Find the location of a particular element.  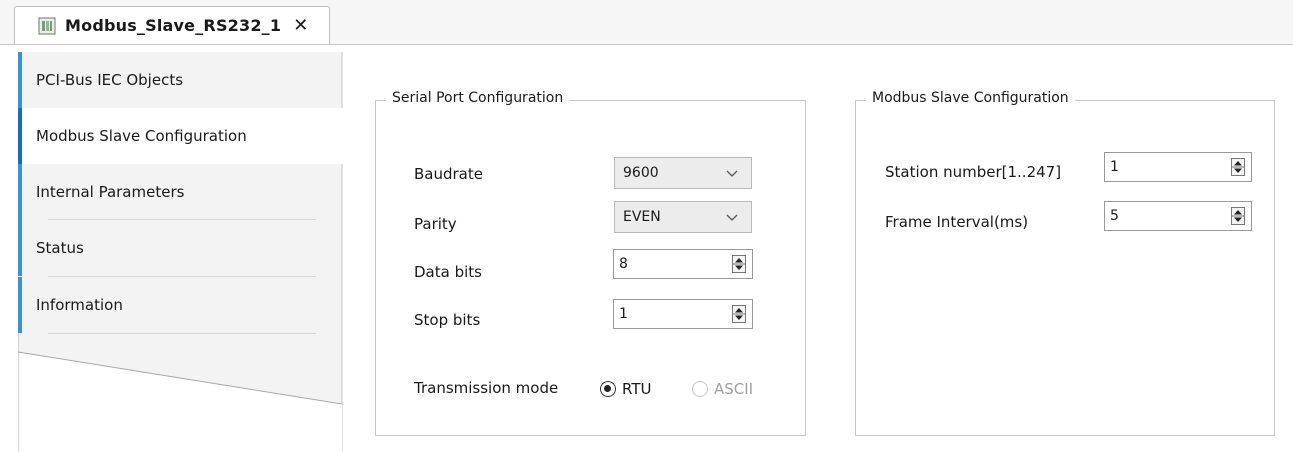

rtu-radio-label: RTU is located at coordinates (637, 389).